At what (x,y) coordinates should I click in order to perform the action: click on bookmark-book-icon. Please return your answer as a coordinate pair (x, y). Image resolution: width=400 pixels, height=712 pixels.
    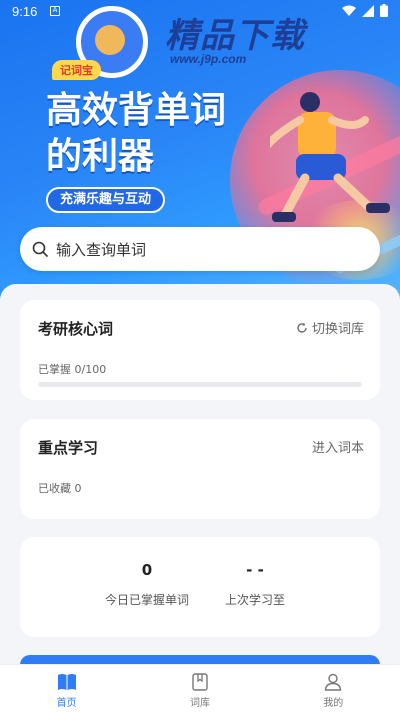
    Looking at the image, I should click on (200, 682).